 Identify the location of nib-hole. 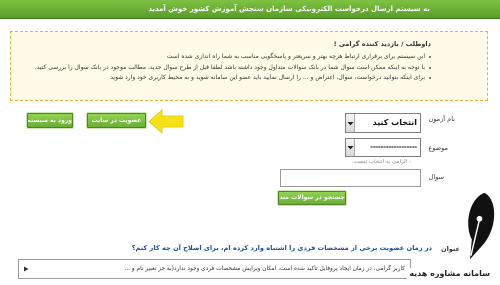
(479, 218).